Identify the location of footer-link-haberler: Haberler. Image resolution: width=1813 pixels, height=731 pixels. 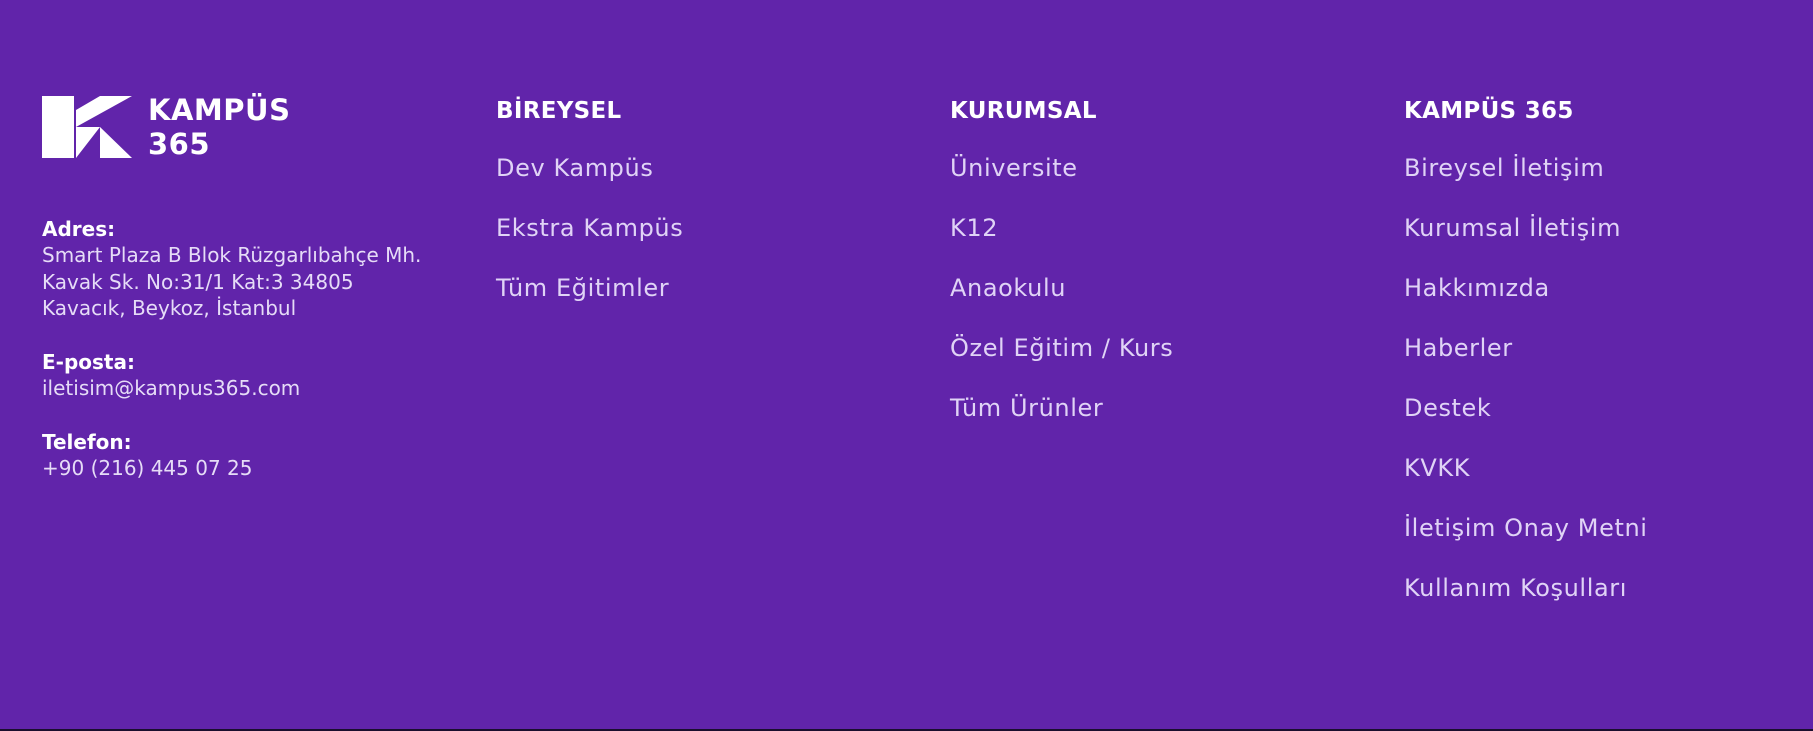
(1526, 348).